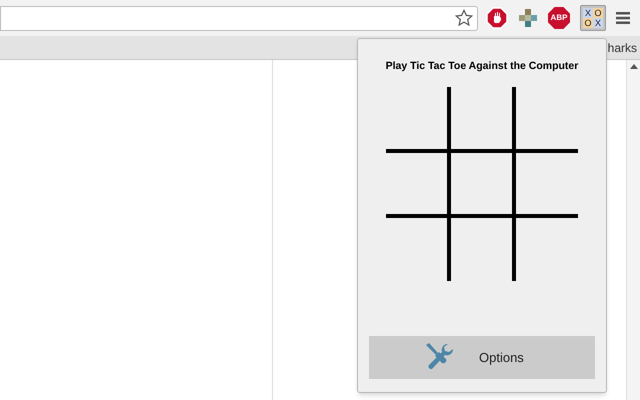 The image size is (640, 400). What do you see at coordinates (559, 18) in the screenshot?
I see `adblock-button: ABP` at bounding box center [559, 18].